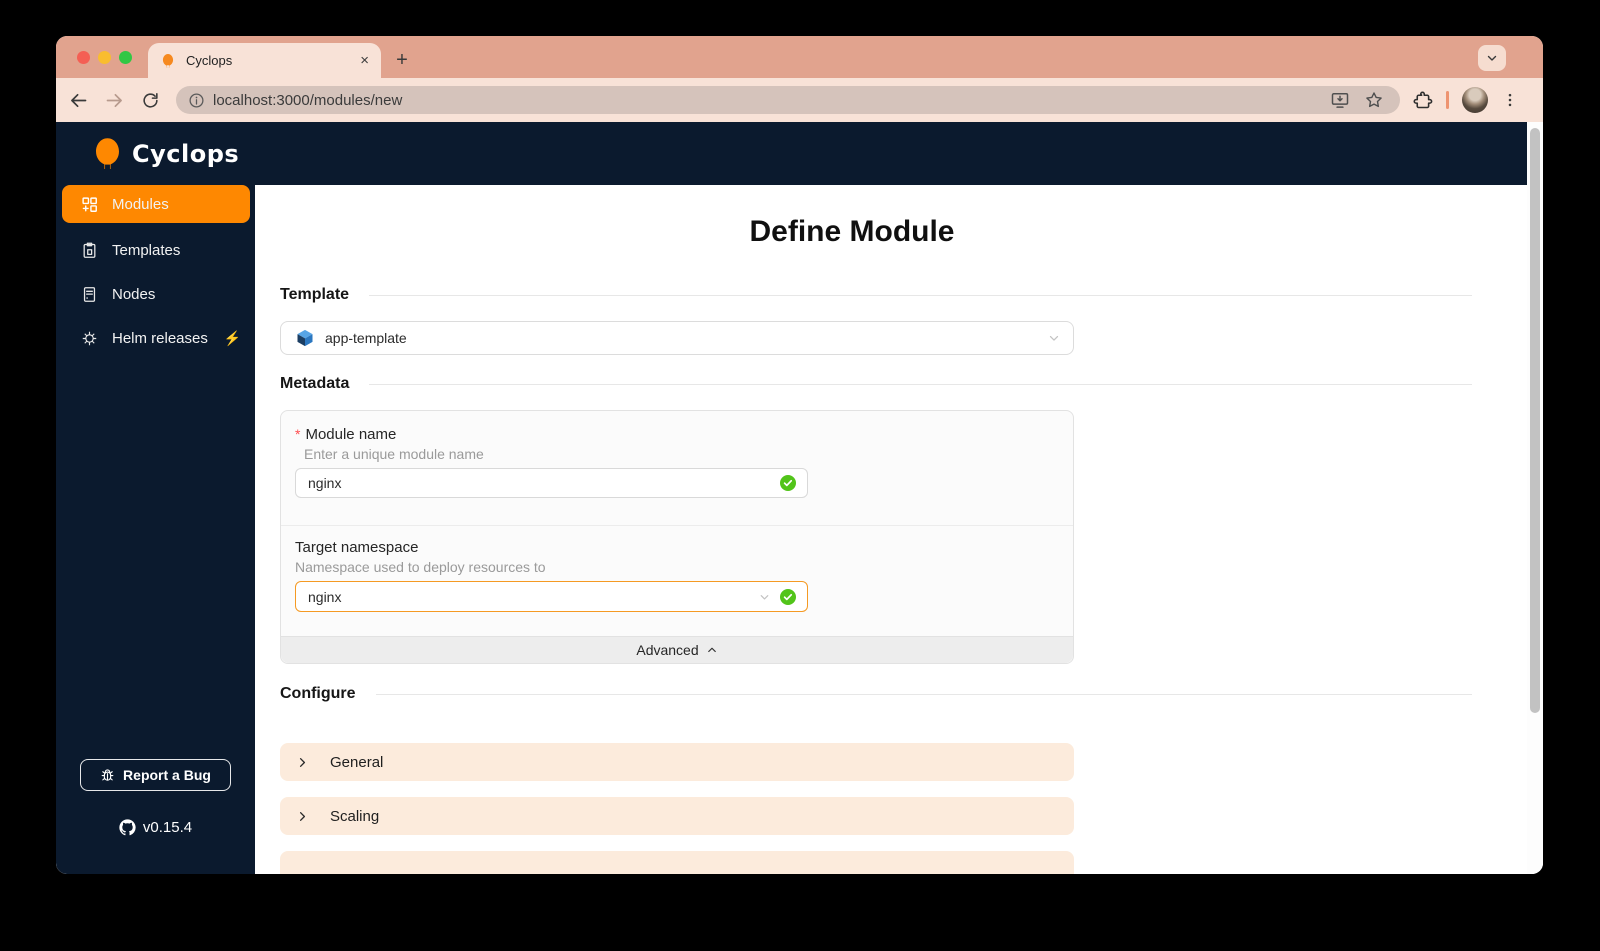 The height and width of the screenshot is (951, 1600). Describe the element at coordinates (1422, 100) in the screenshot. I see `extensions-puzzle-icon` at that location.